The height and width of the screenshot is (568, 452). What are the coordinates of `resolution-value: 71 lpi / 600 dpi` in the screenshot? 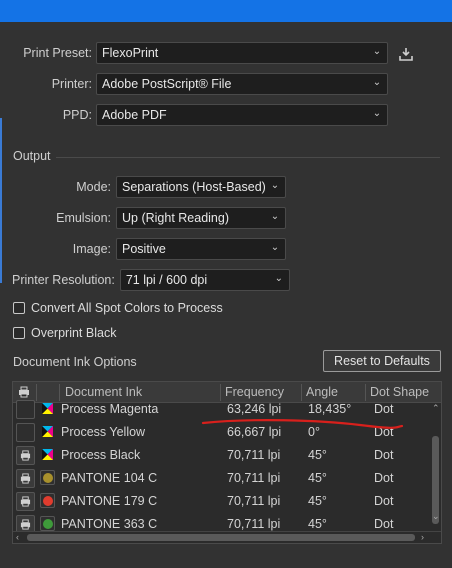 It's located at (166, 280).